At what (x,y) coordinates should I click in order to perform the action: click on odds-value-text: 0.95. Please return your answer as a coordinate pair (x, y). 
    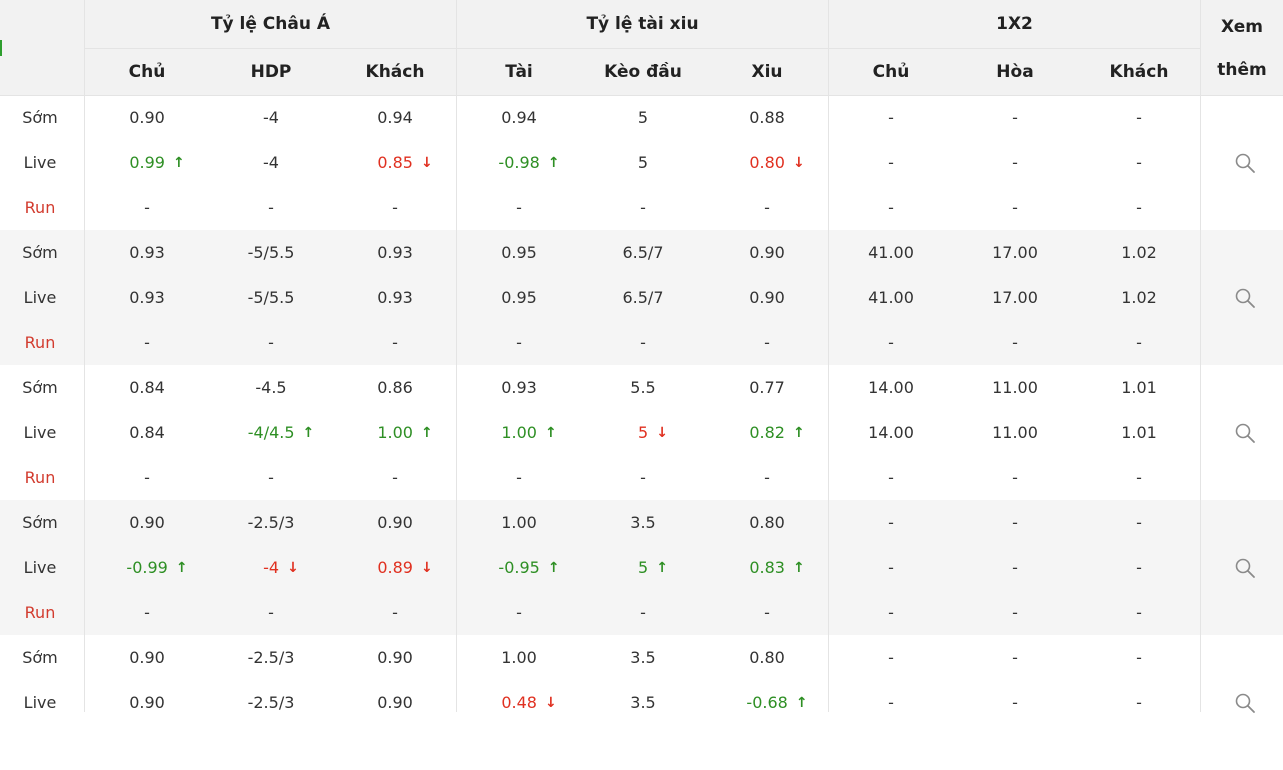
    Looking at the image, I should click on (519, 297).